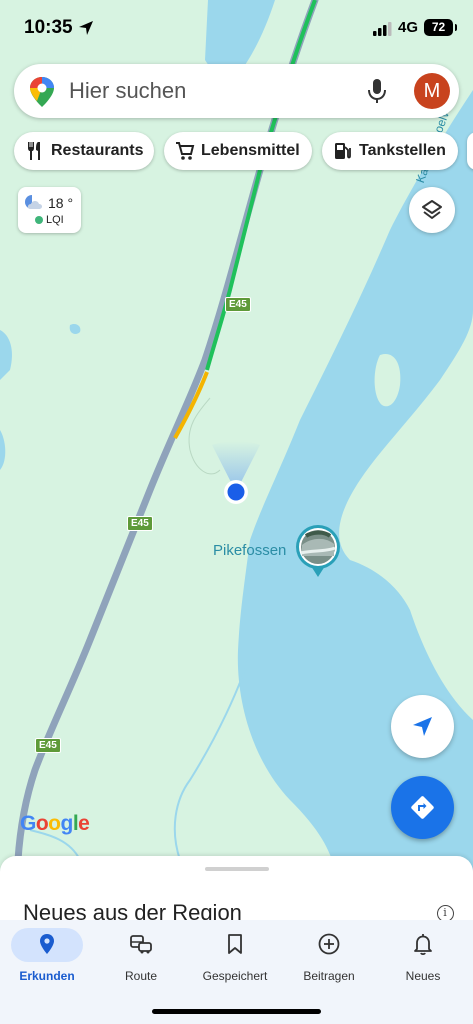  I want to click on tab-beitragen: Beitragen, so click(329, 956).